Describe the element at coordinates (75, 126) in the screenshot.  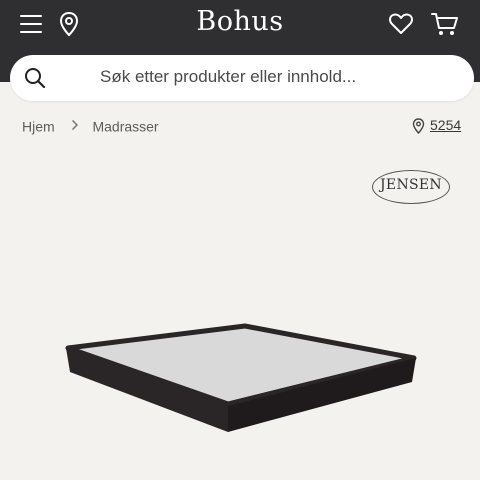
I see `chevron-right-icon` at that location.